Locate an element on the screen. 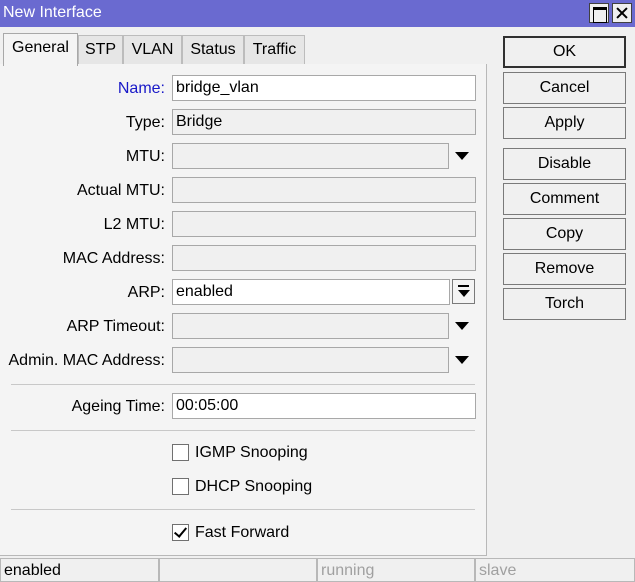 This screenshot has height=582, width=635. admin-mac-label: Admin. MAC Address: is located at coordinates (87, 360).